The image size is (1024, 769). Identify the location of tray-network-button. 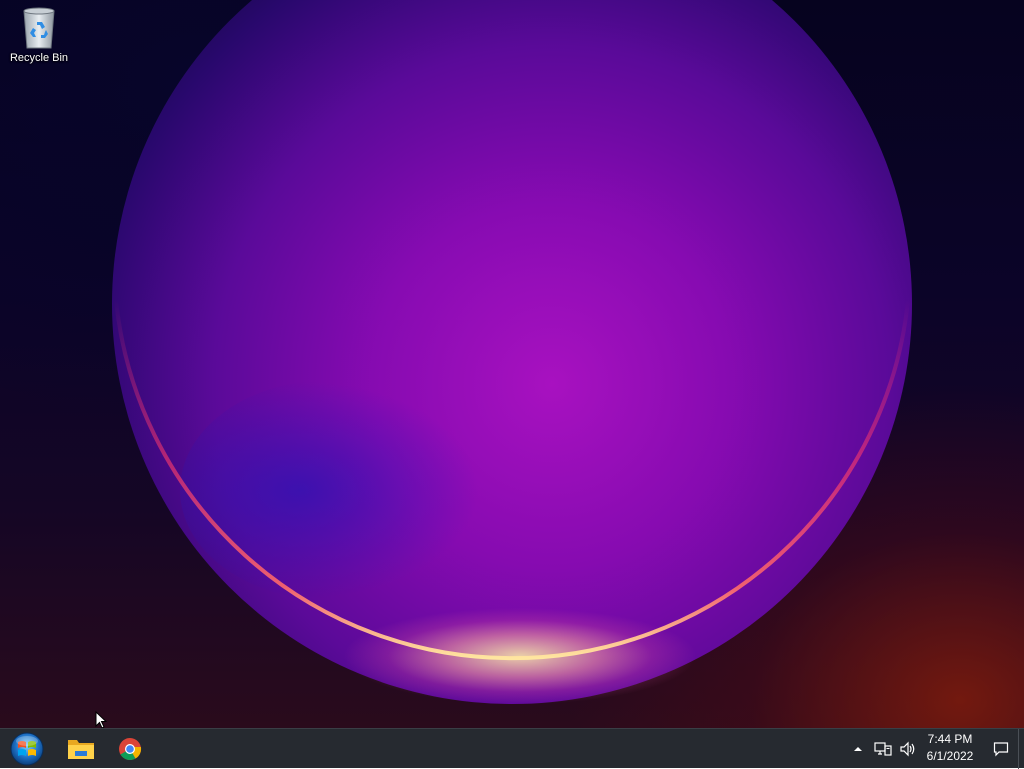
(883, 749).